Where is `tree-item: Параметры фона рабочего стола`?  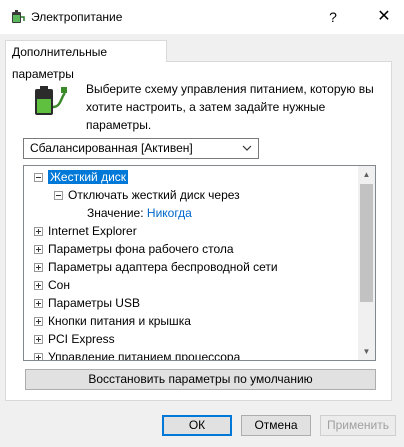 tree-item: Параметры фона рабочего стола is located at coordinates (141, 249).